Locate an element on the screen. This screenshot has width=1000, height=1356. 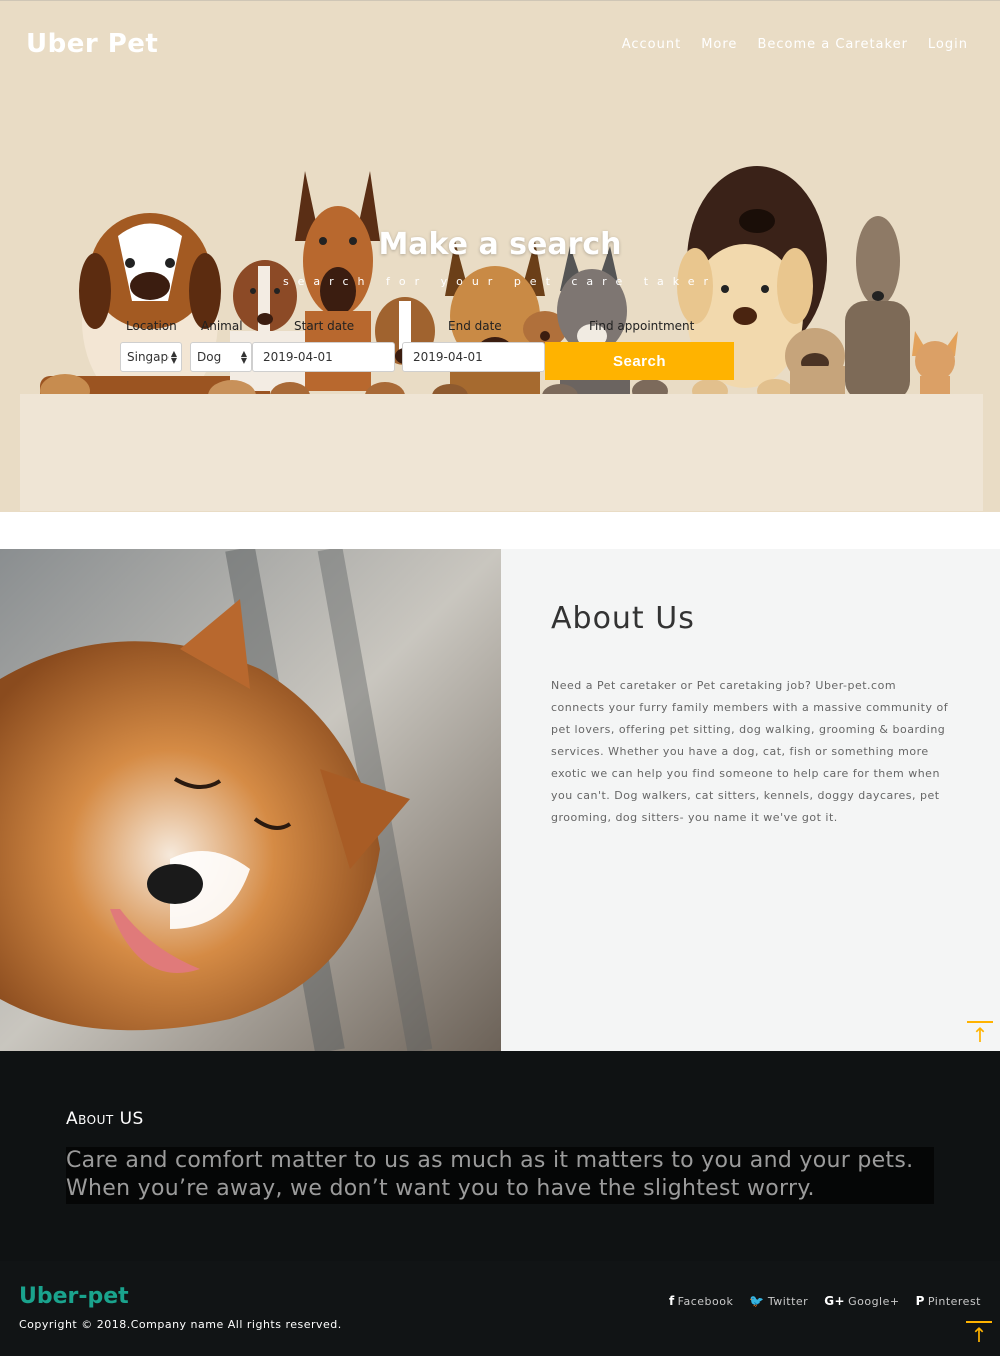
site-logo: Uber Pet is located at coordinates (92, 44).